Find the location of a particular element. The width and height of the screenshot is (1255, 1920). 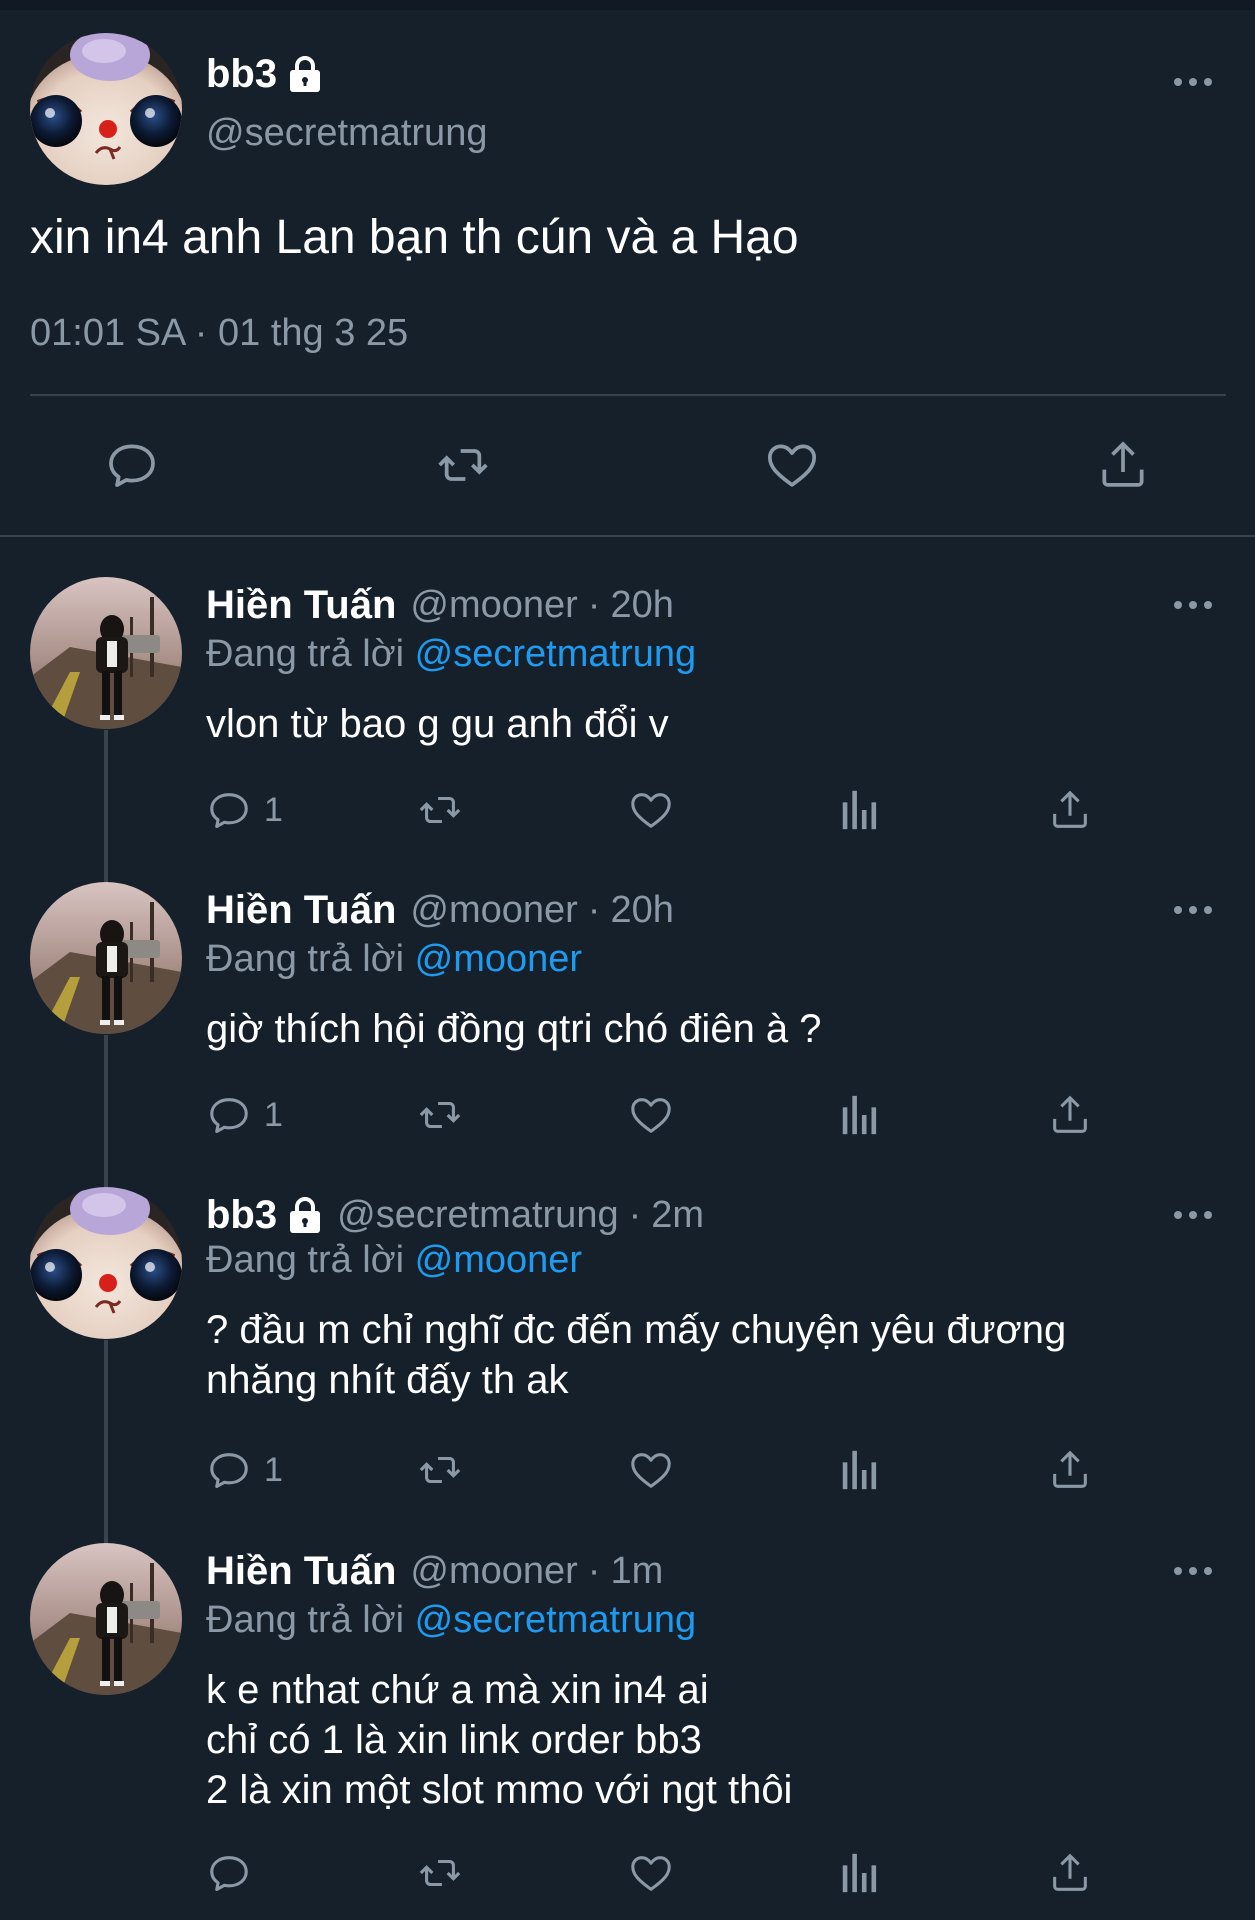

reply-header: bb3 @secretmatrung · 2m is located at coordinates (455, 1215).